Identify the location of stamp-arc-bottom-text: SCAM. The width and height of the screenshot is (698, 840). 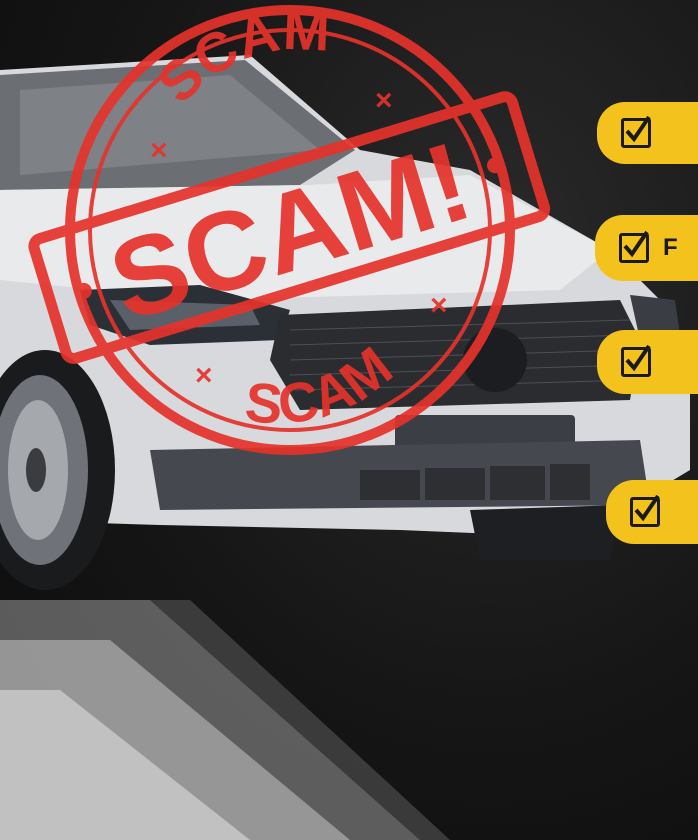
(323, 385).